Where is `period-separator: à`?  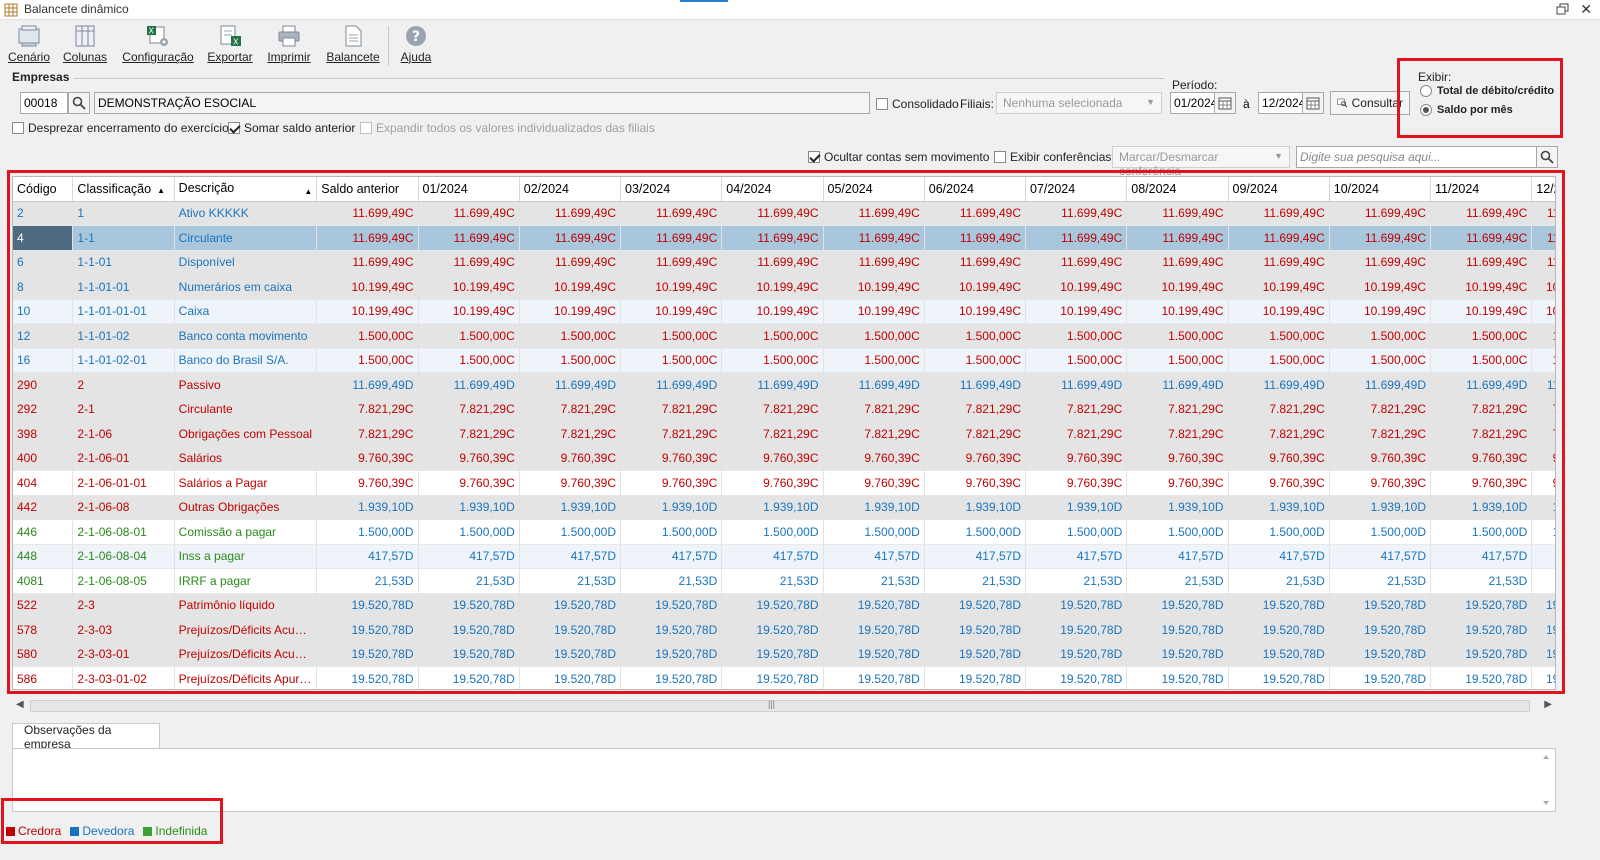 period-separator: à is located at coordinates (1246, 104).